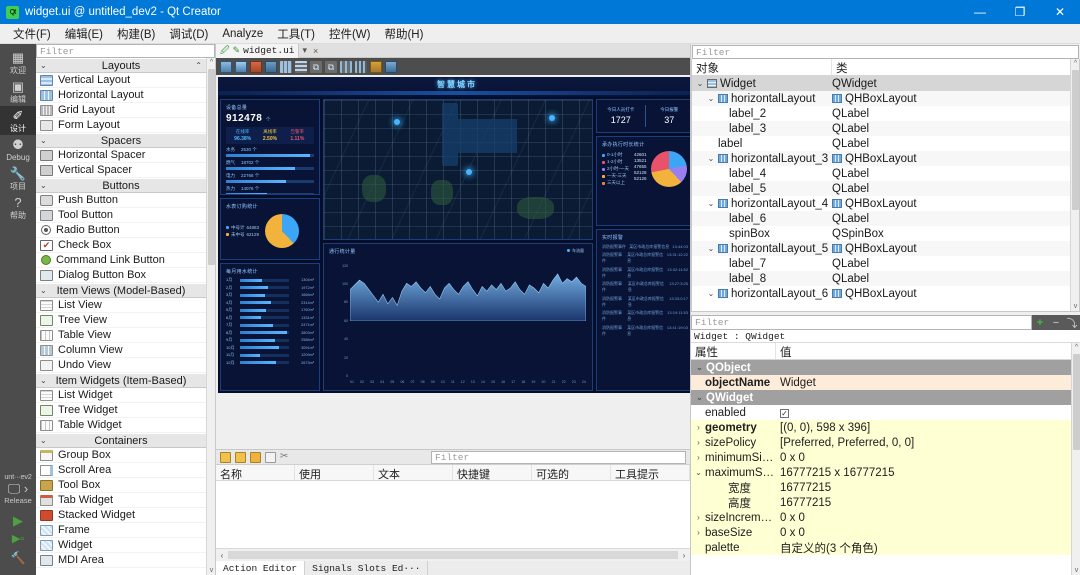 This screenshot has height=575, width=1080. Describe the element at coordinates (881, 412) in the screenshot. I see `property-row-3: enabled ✓` at that location.